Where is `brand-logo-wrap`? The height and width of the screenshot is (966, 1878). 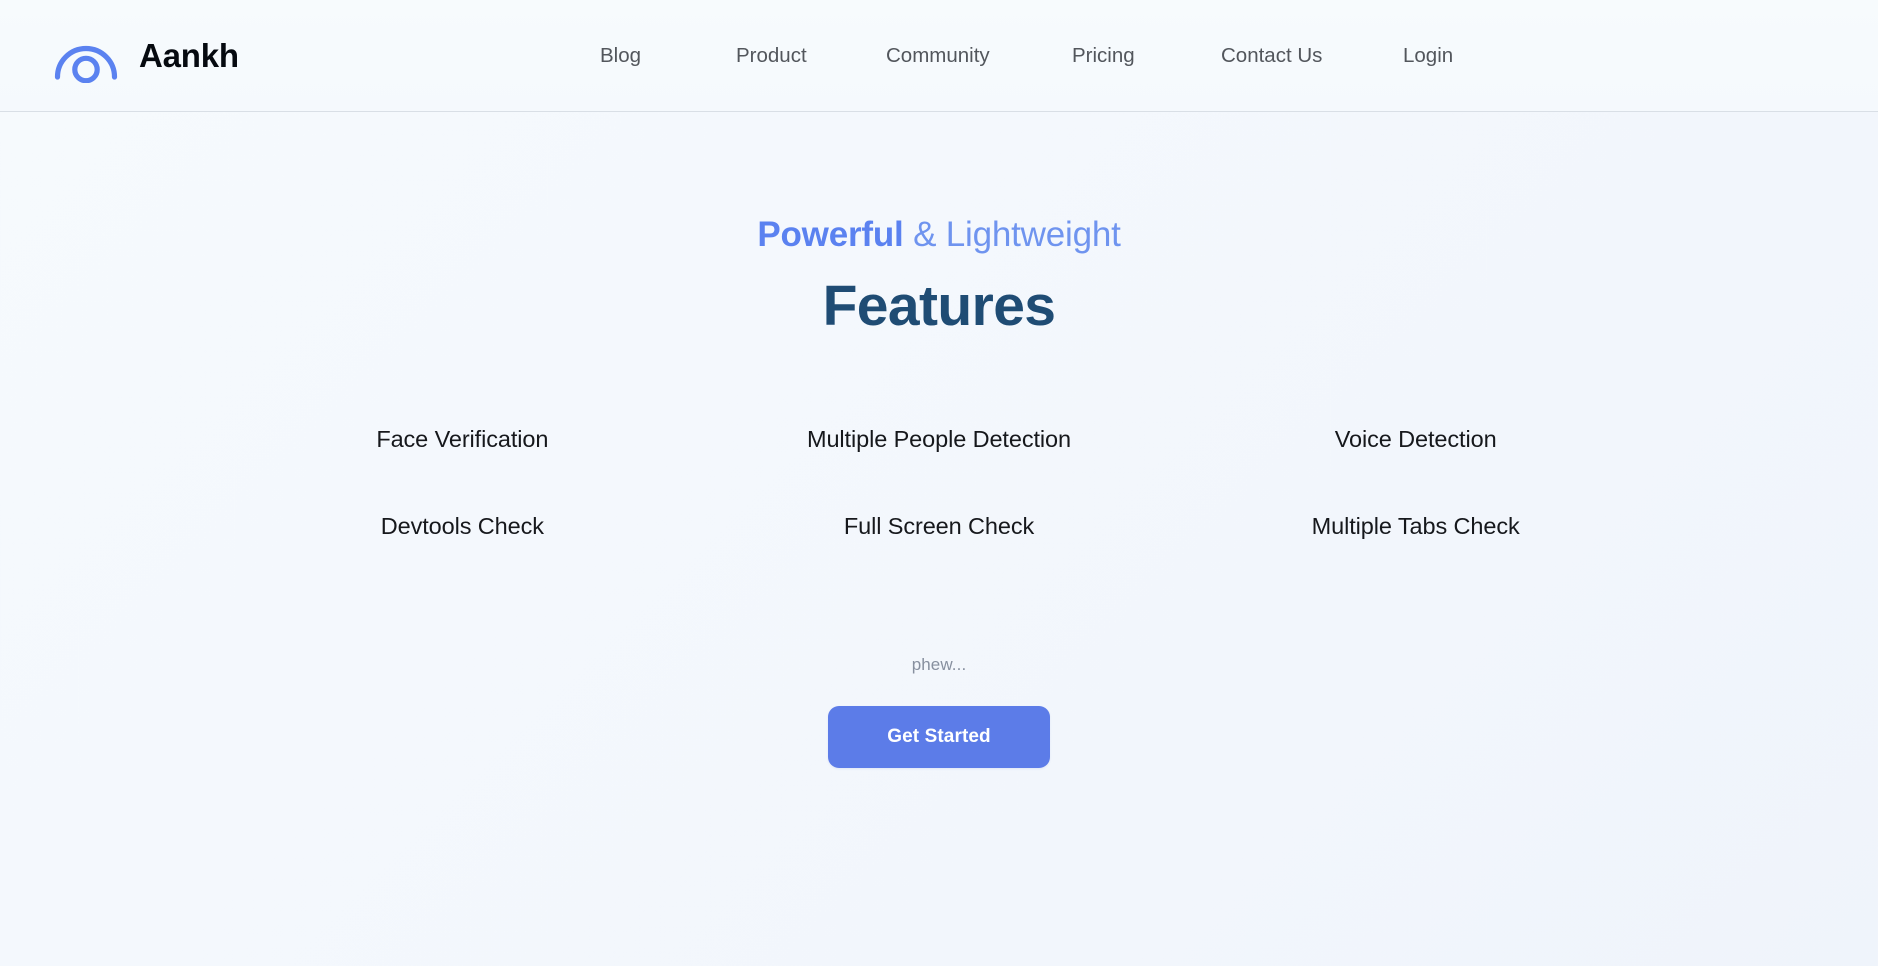 brand-logo-wrap is located at coordinates (86, 56).